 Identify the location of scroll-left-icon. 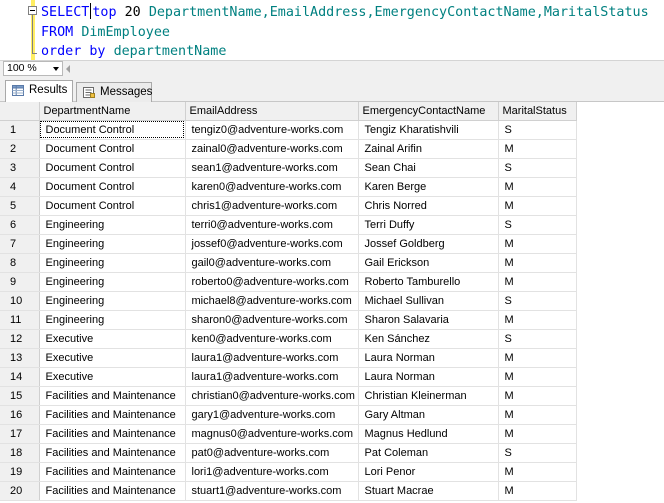
(68, 69).